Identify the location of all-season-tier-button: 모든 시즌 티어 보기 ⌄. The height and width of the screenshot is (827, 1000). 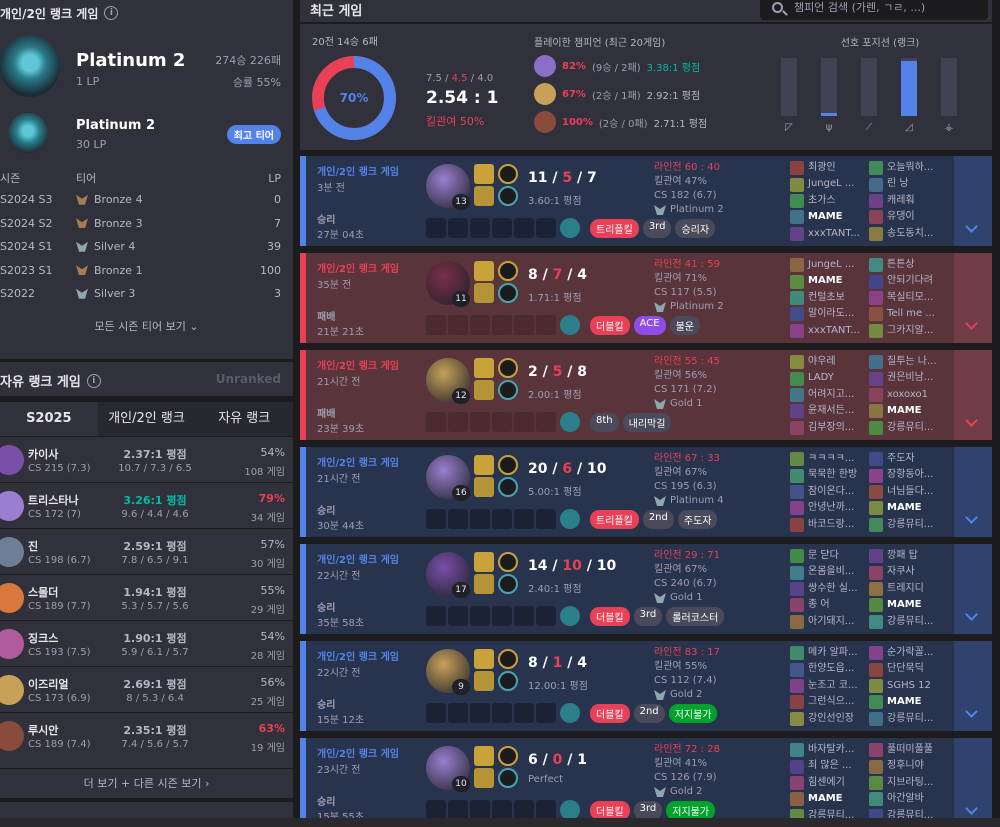
(146, 326).